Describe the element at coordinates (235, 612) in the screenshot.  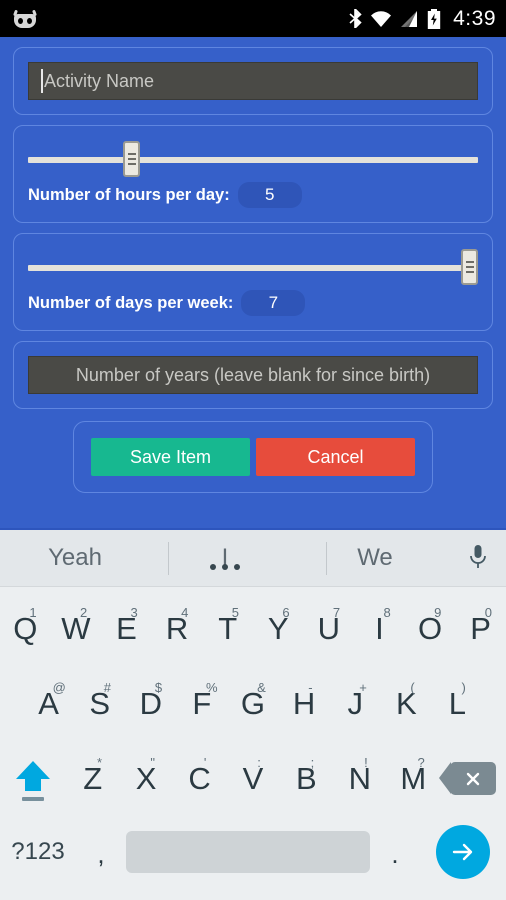
I see `key-alt-label: 5` at that location.